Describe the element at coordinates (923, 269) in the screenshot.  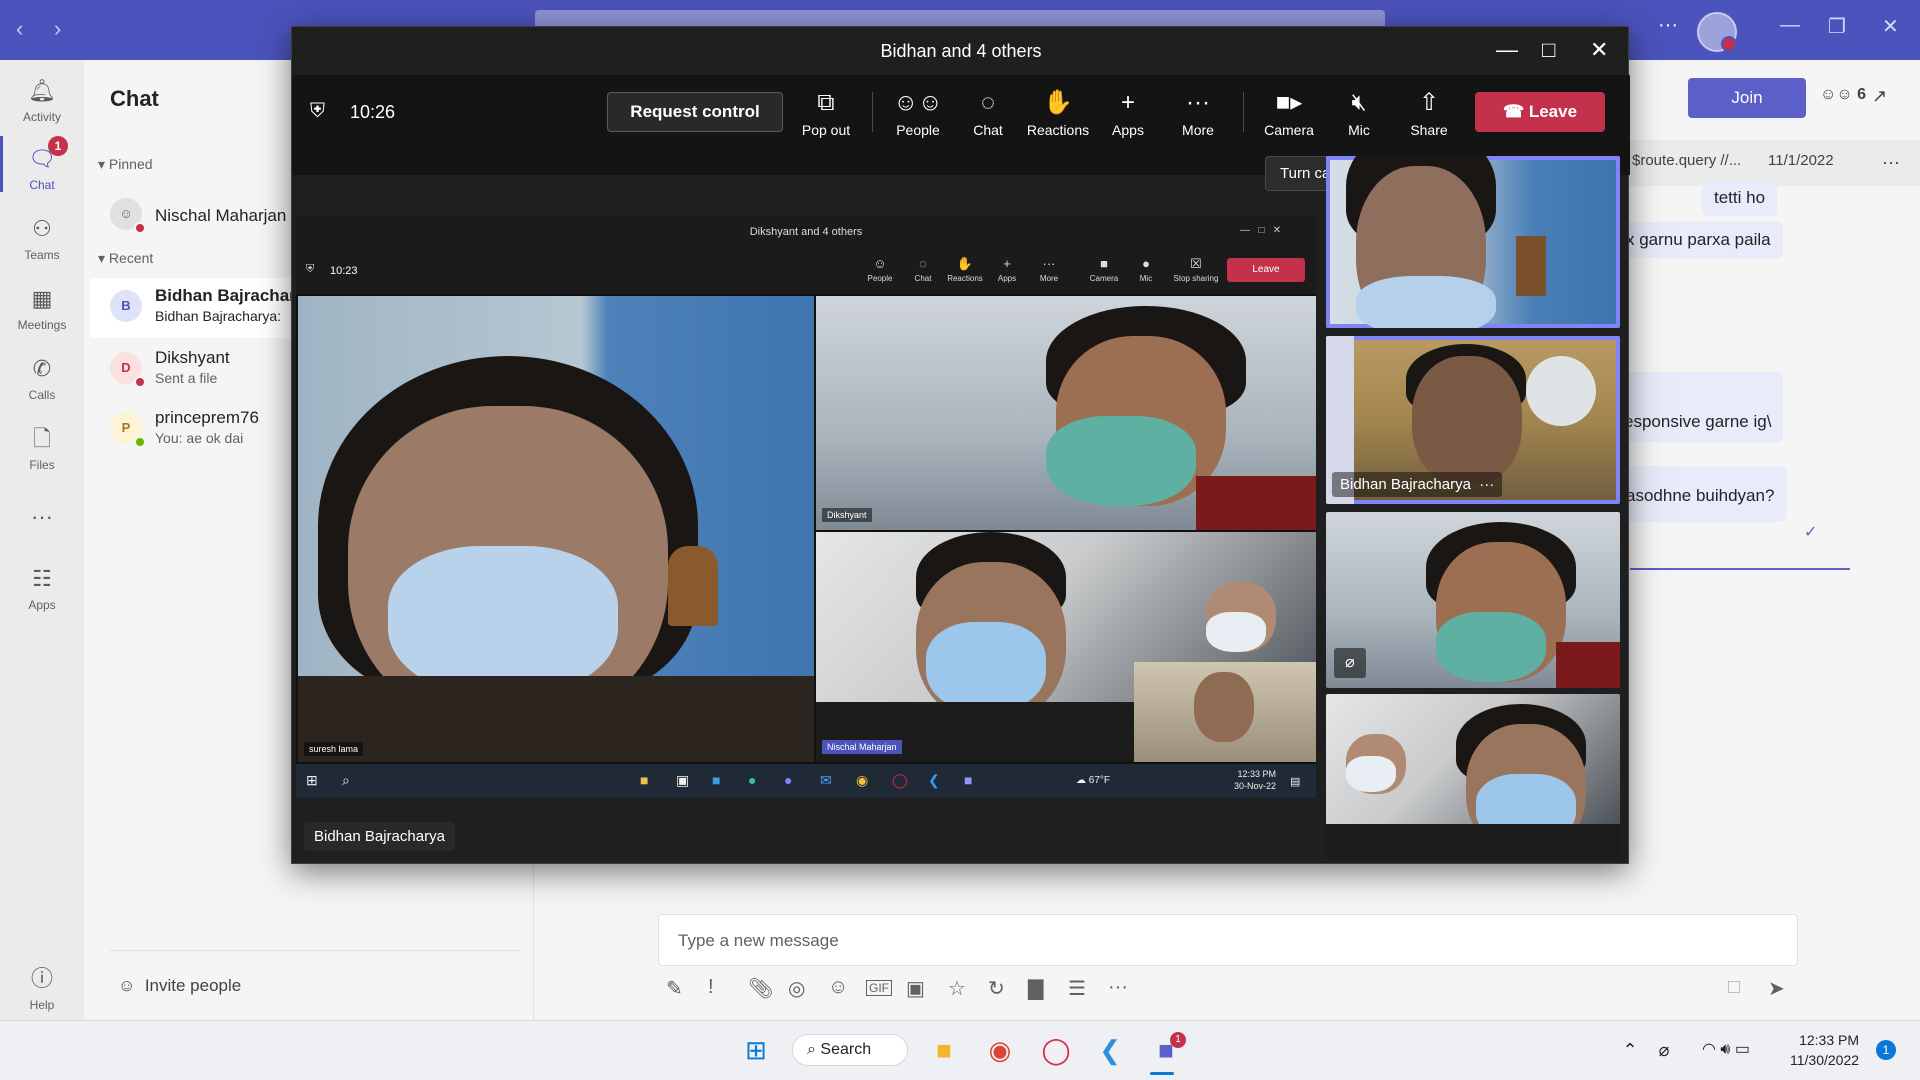
I see `shared-chat-button: ◌ Chat` at that location.